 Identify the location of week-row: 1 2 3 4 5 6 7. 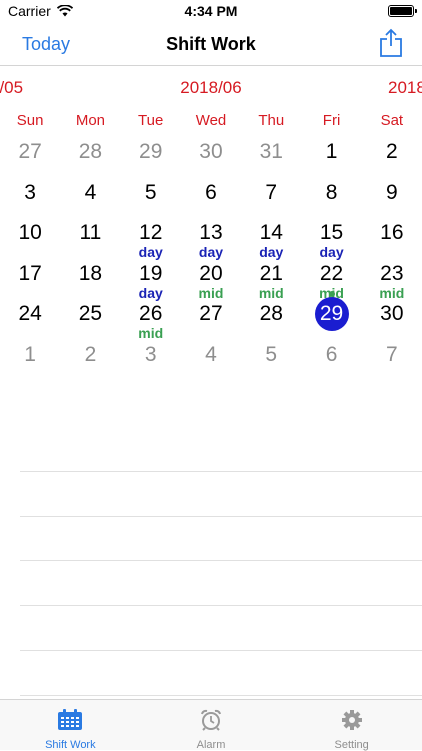
(211, 359).